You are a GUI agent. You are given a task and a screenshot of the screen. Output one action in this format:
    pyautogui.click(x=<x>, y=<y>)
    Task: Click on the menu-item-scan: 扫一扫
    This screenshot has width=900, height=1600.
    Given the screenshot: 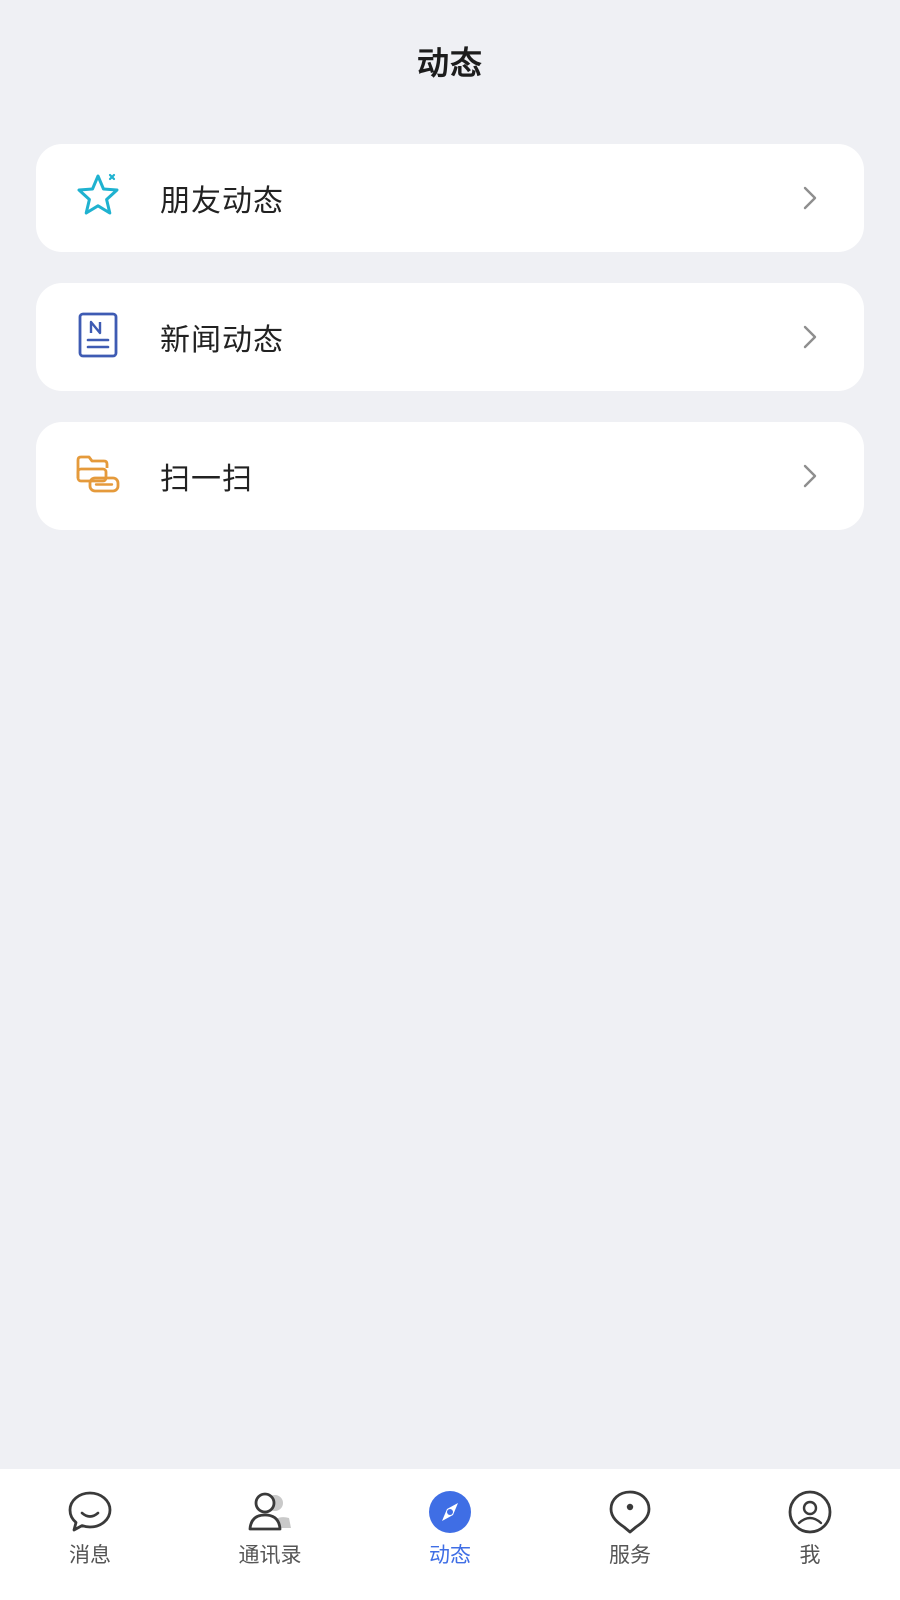 What is the action you would take?
    pyautogui.click(x=450, y=476)
    